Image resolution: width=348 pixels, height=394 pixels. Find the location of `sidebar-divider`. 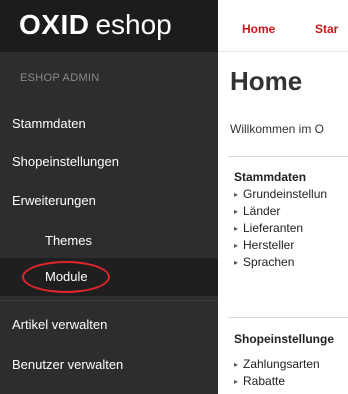

sidebar-divider is located at coordinates (109, 300).